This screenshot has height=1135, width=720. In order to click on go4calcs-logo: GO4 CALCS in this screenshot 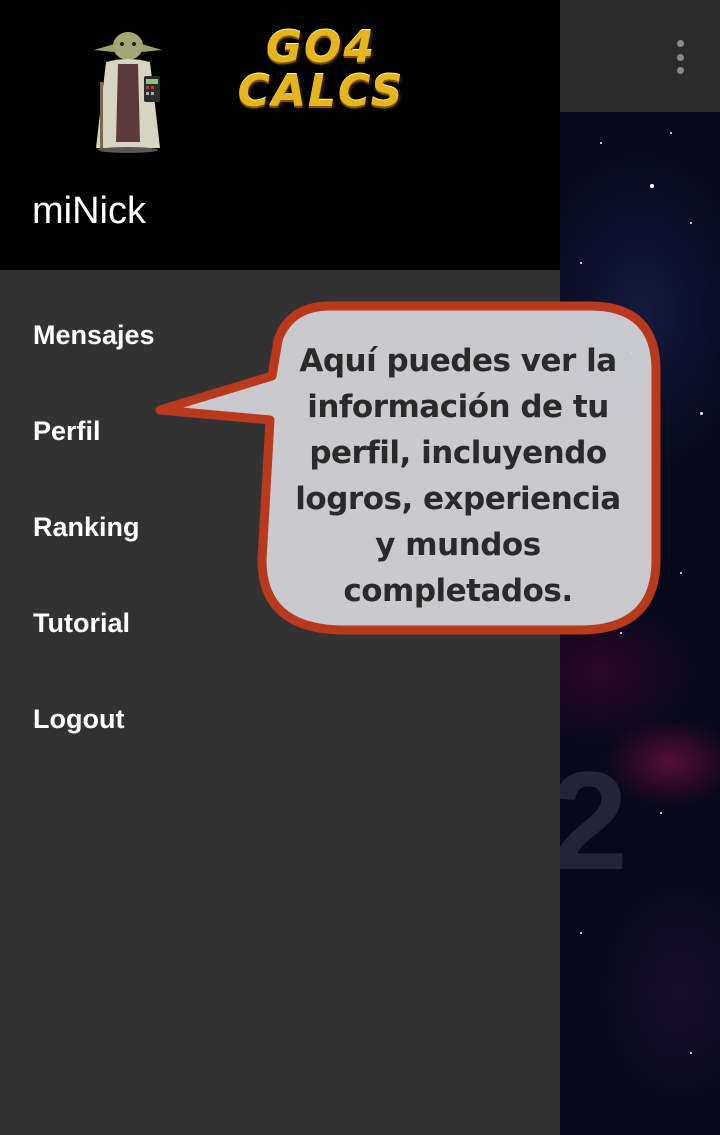, I will do `click(321, 70)`.